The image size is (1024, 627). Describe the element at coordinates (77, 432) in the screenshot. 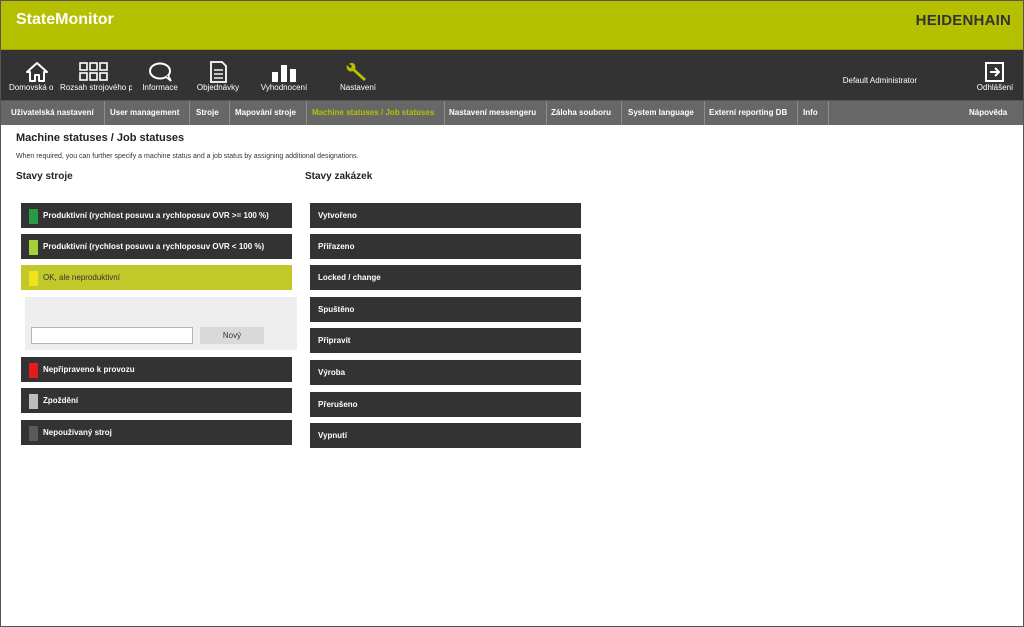

I see `machine-state-label: Nepoužívaný stroj` at that location.